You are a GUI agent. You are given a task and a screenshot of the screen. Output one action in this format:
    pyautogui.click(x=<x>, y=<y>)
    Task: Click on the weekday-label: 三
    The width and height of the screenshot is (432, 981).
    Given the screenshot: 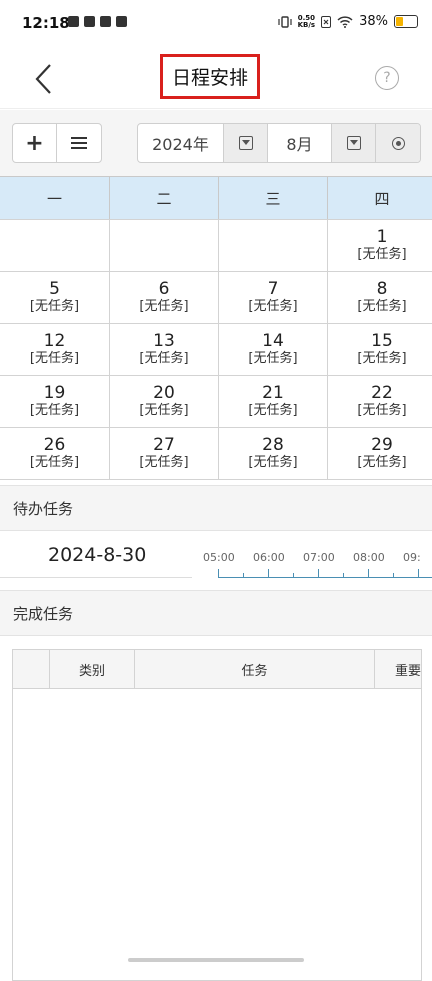 What is the action you would take?
    pyautogui.click(x=273, y=198)
    